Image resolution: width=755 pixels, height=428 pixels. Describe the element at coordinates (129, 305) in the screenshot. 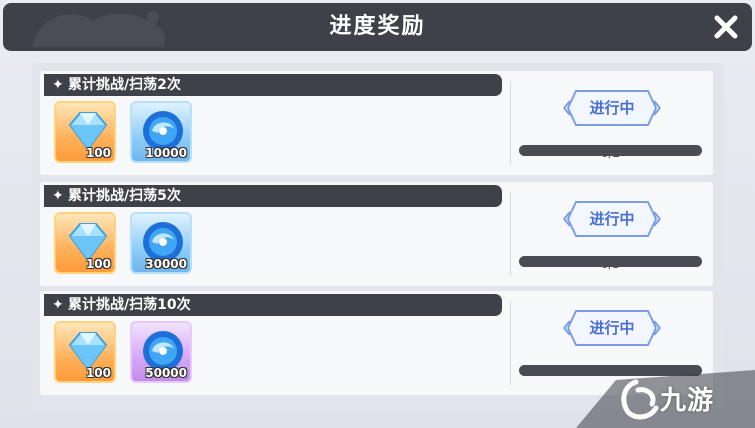

I see `task-title: 累计挑战/扫荡10次` at that location.